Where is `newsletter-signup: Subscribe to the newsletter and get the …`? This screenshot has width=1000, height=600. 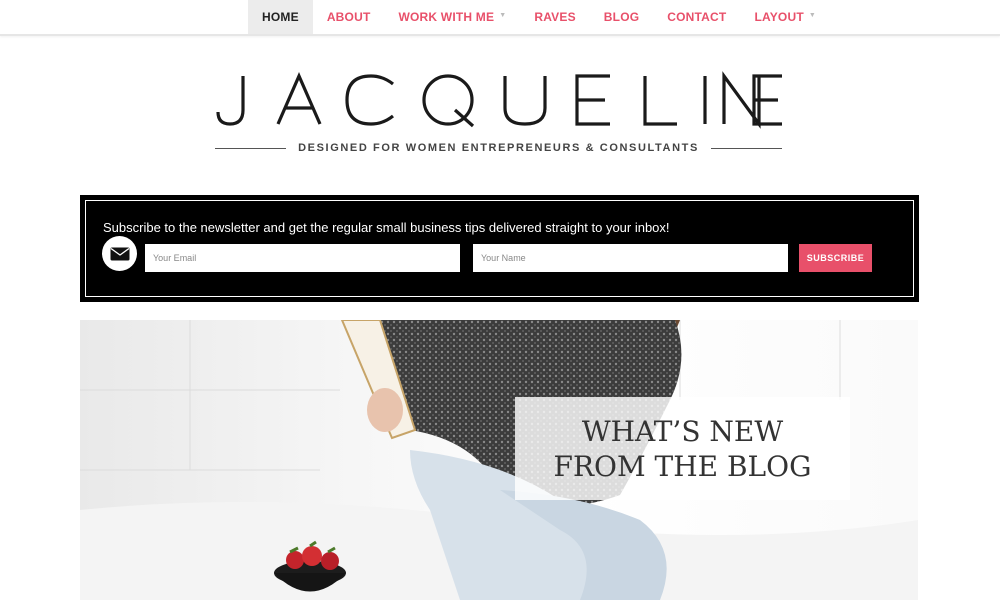 newsletter-signup: Subscribe to the newsletter and get the … is located at coordinates (499, 248).